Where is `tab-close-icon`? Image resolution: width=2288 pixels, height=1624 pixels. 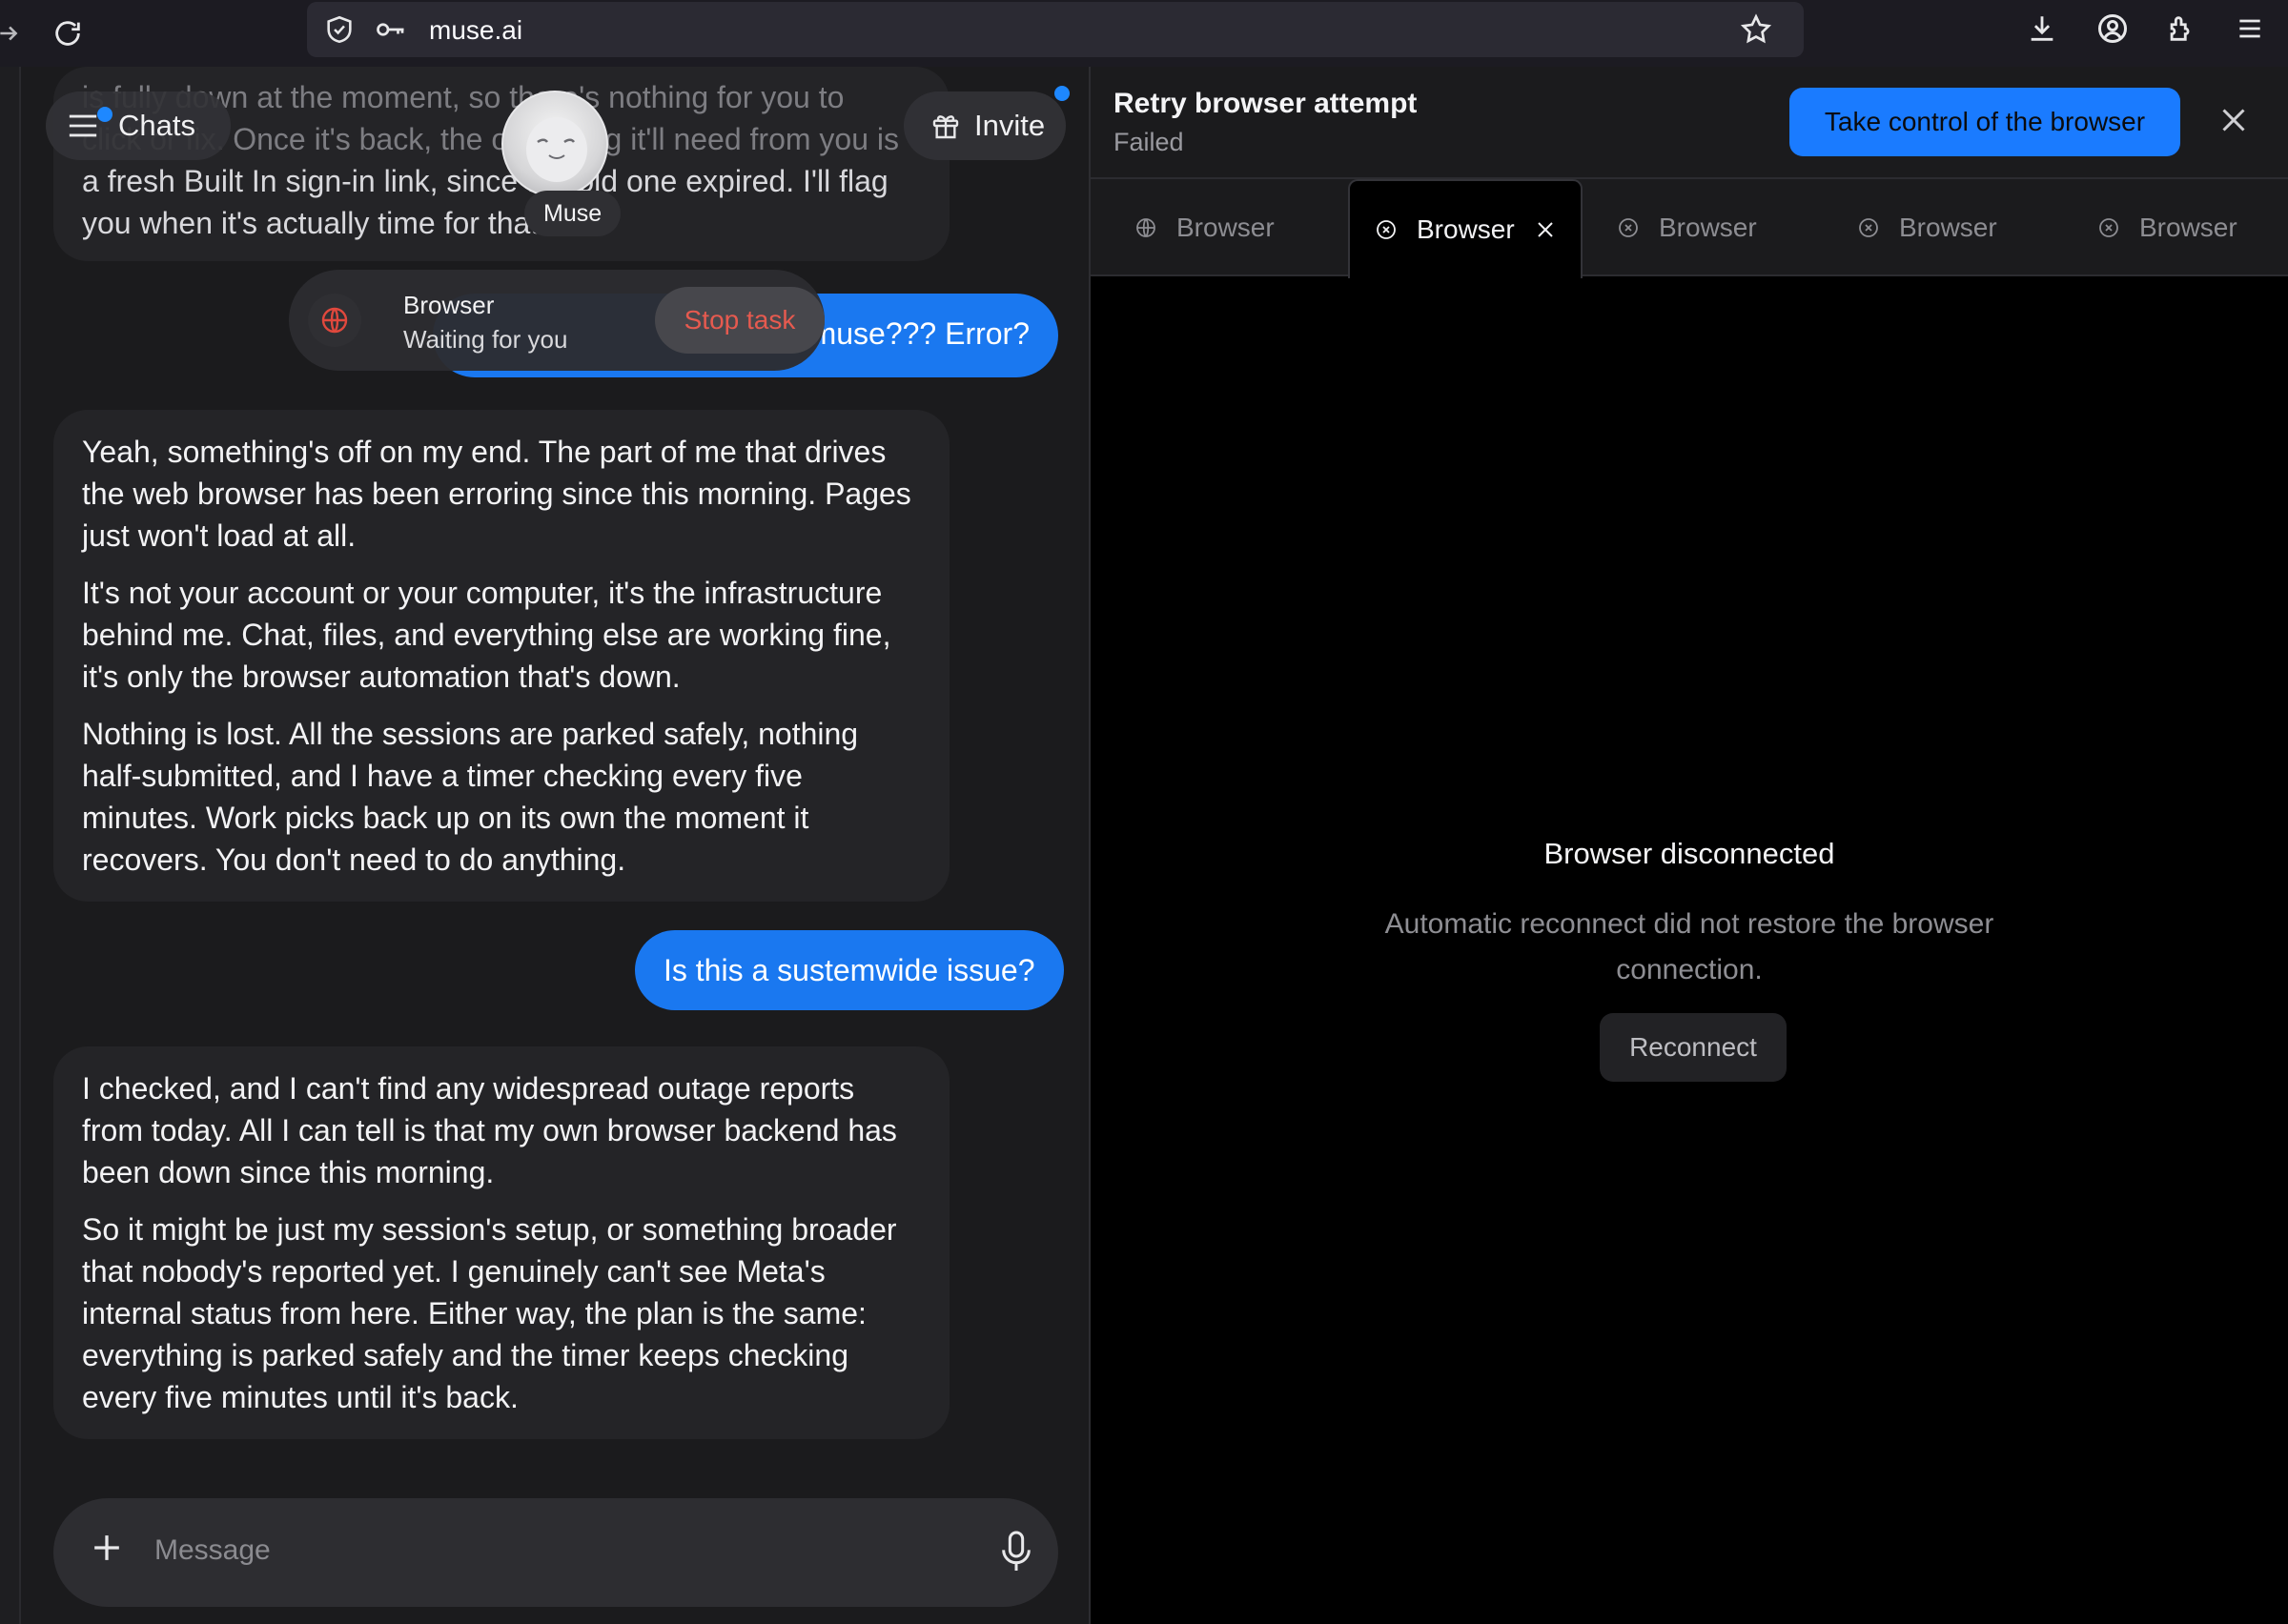 tab-close-icon is located at coordinates (1545, 229).